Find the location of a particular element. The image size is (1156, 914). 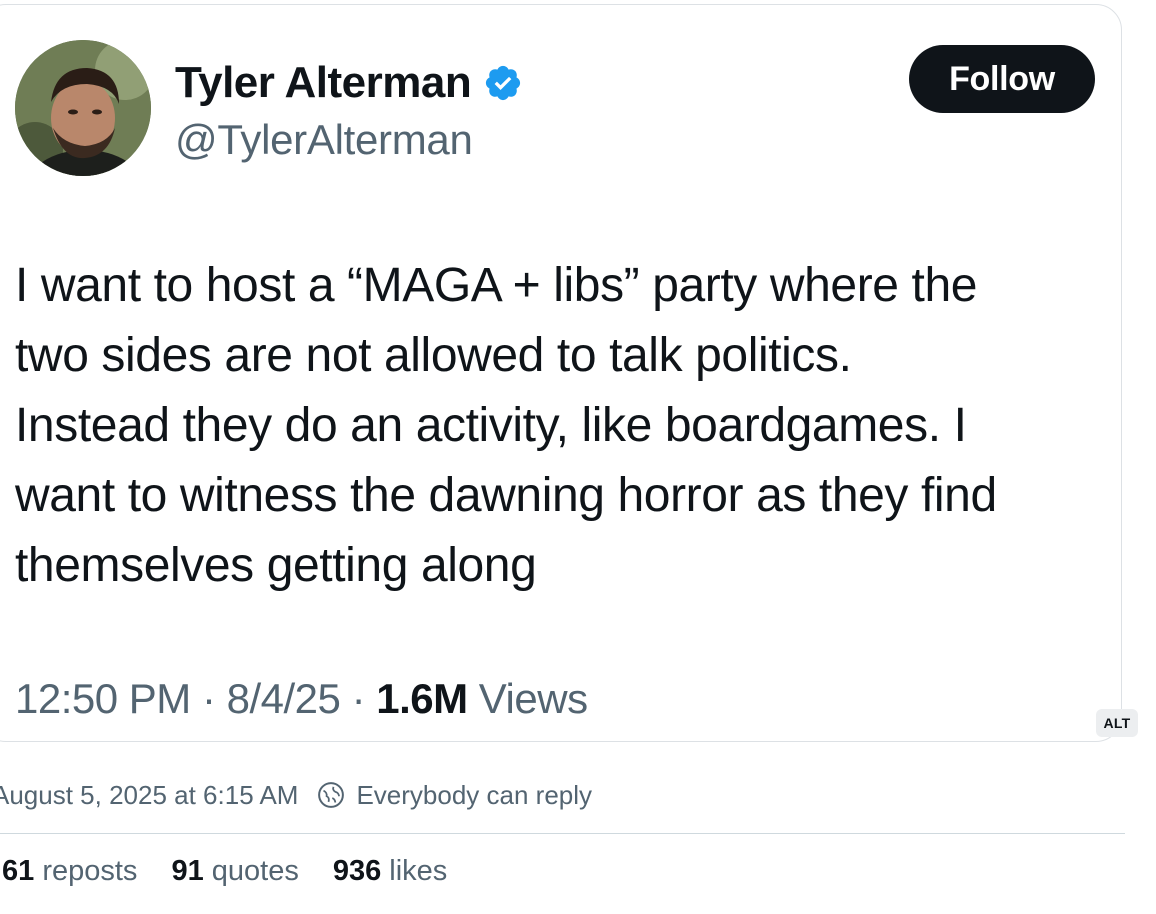

reposts-stat: 61 reposts is located at coordinates (69, 871).